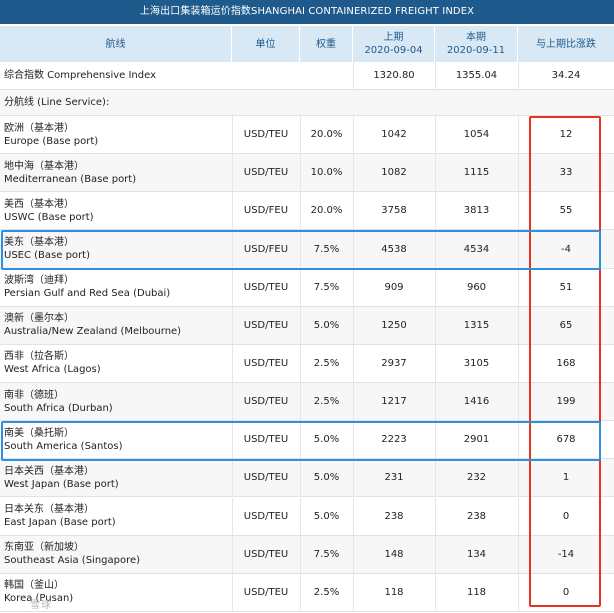 This screenshot has height=613, width=614. Describe the element at coordinates (566, 44) in the screenshot. I see `header-change-label: 与上期比涨跌` at that location.